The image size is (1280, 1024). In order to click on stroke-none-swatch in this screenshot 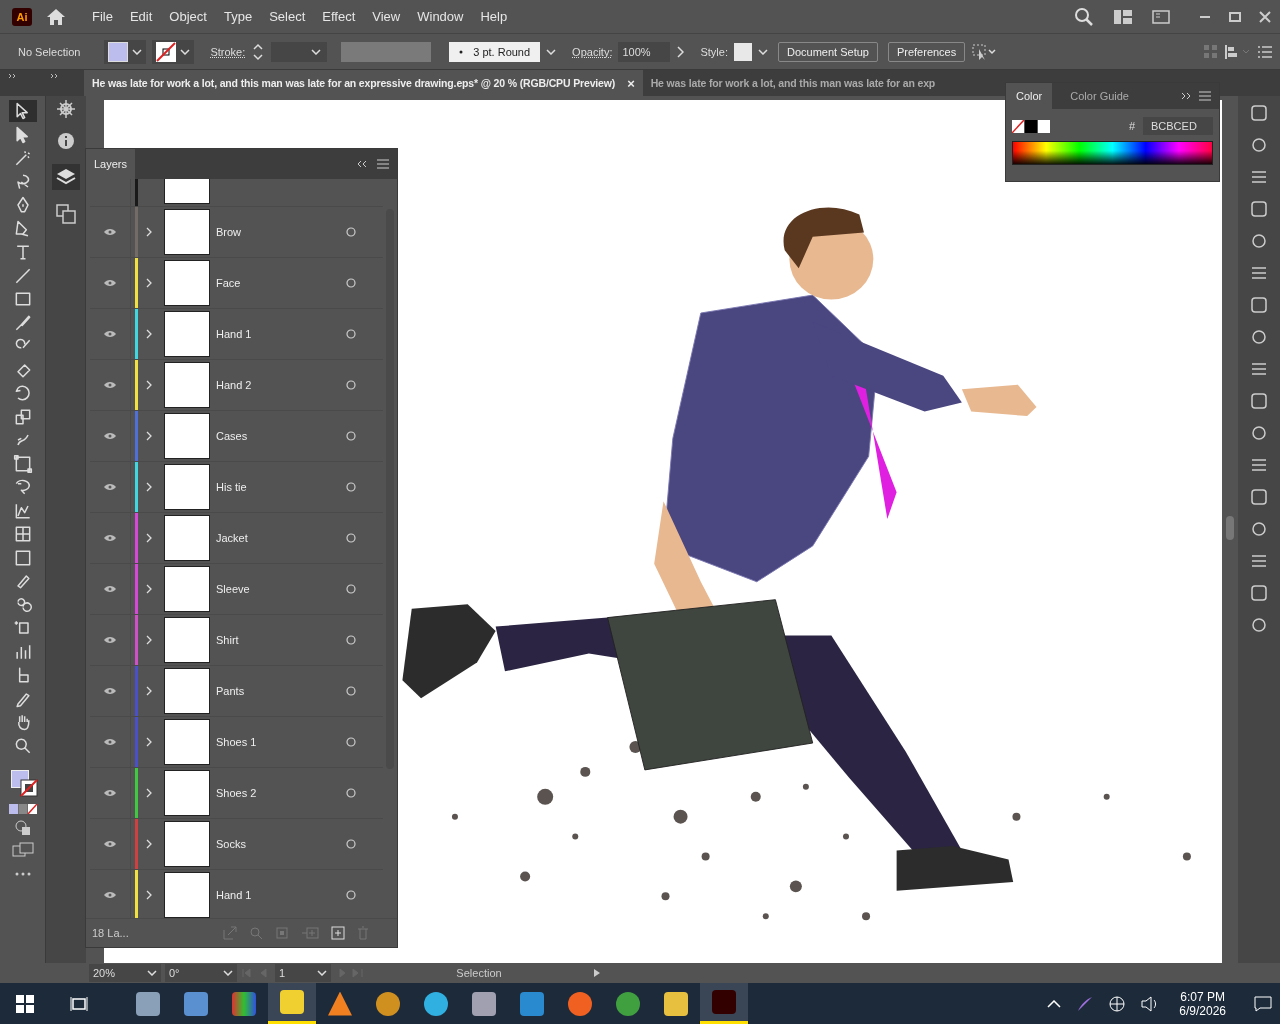, I will do `click(166, 51)`.